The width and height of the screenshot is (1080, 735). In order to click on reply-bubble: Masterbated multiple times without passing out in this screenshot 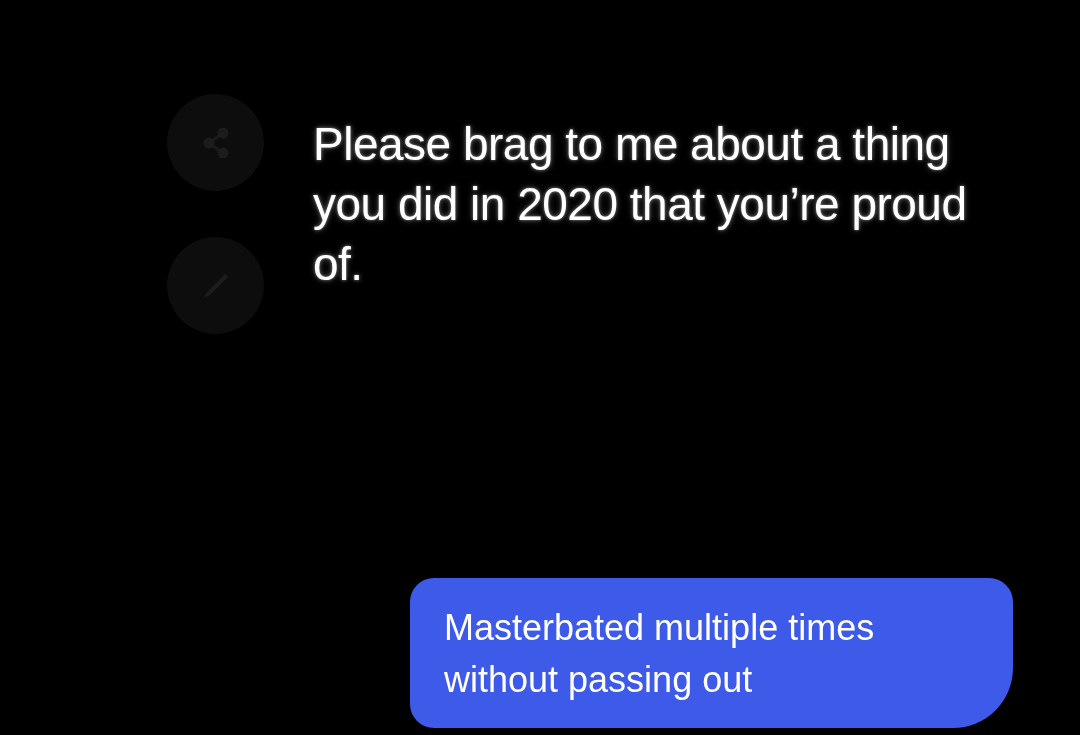, I will do `click(711, 653)`.